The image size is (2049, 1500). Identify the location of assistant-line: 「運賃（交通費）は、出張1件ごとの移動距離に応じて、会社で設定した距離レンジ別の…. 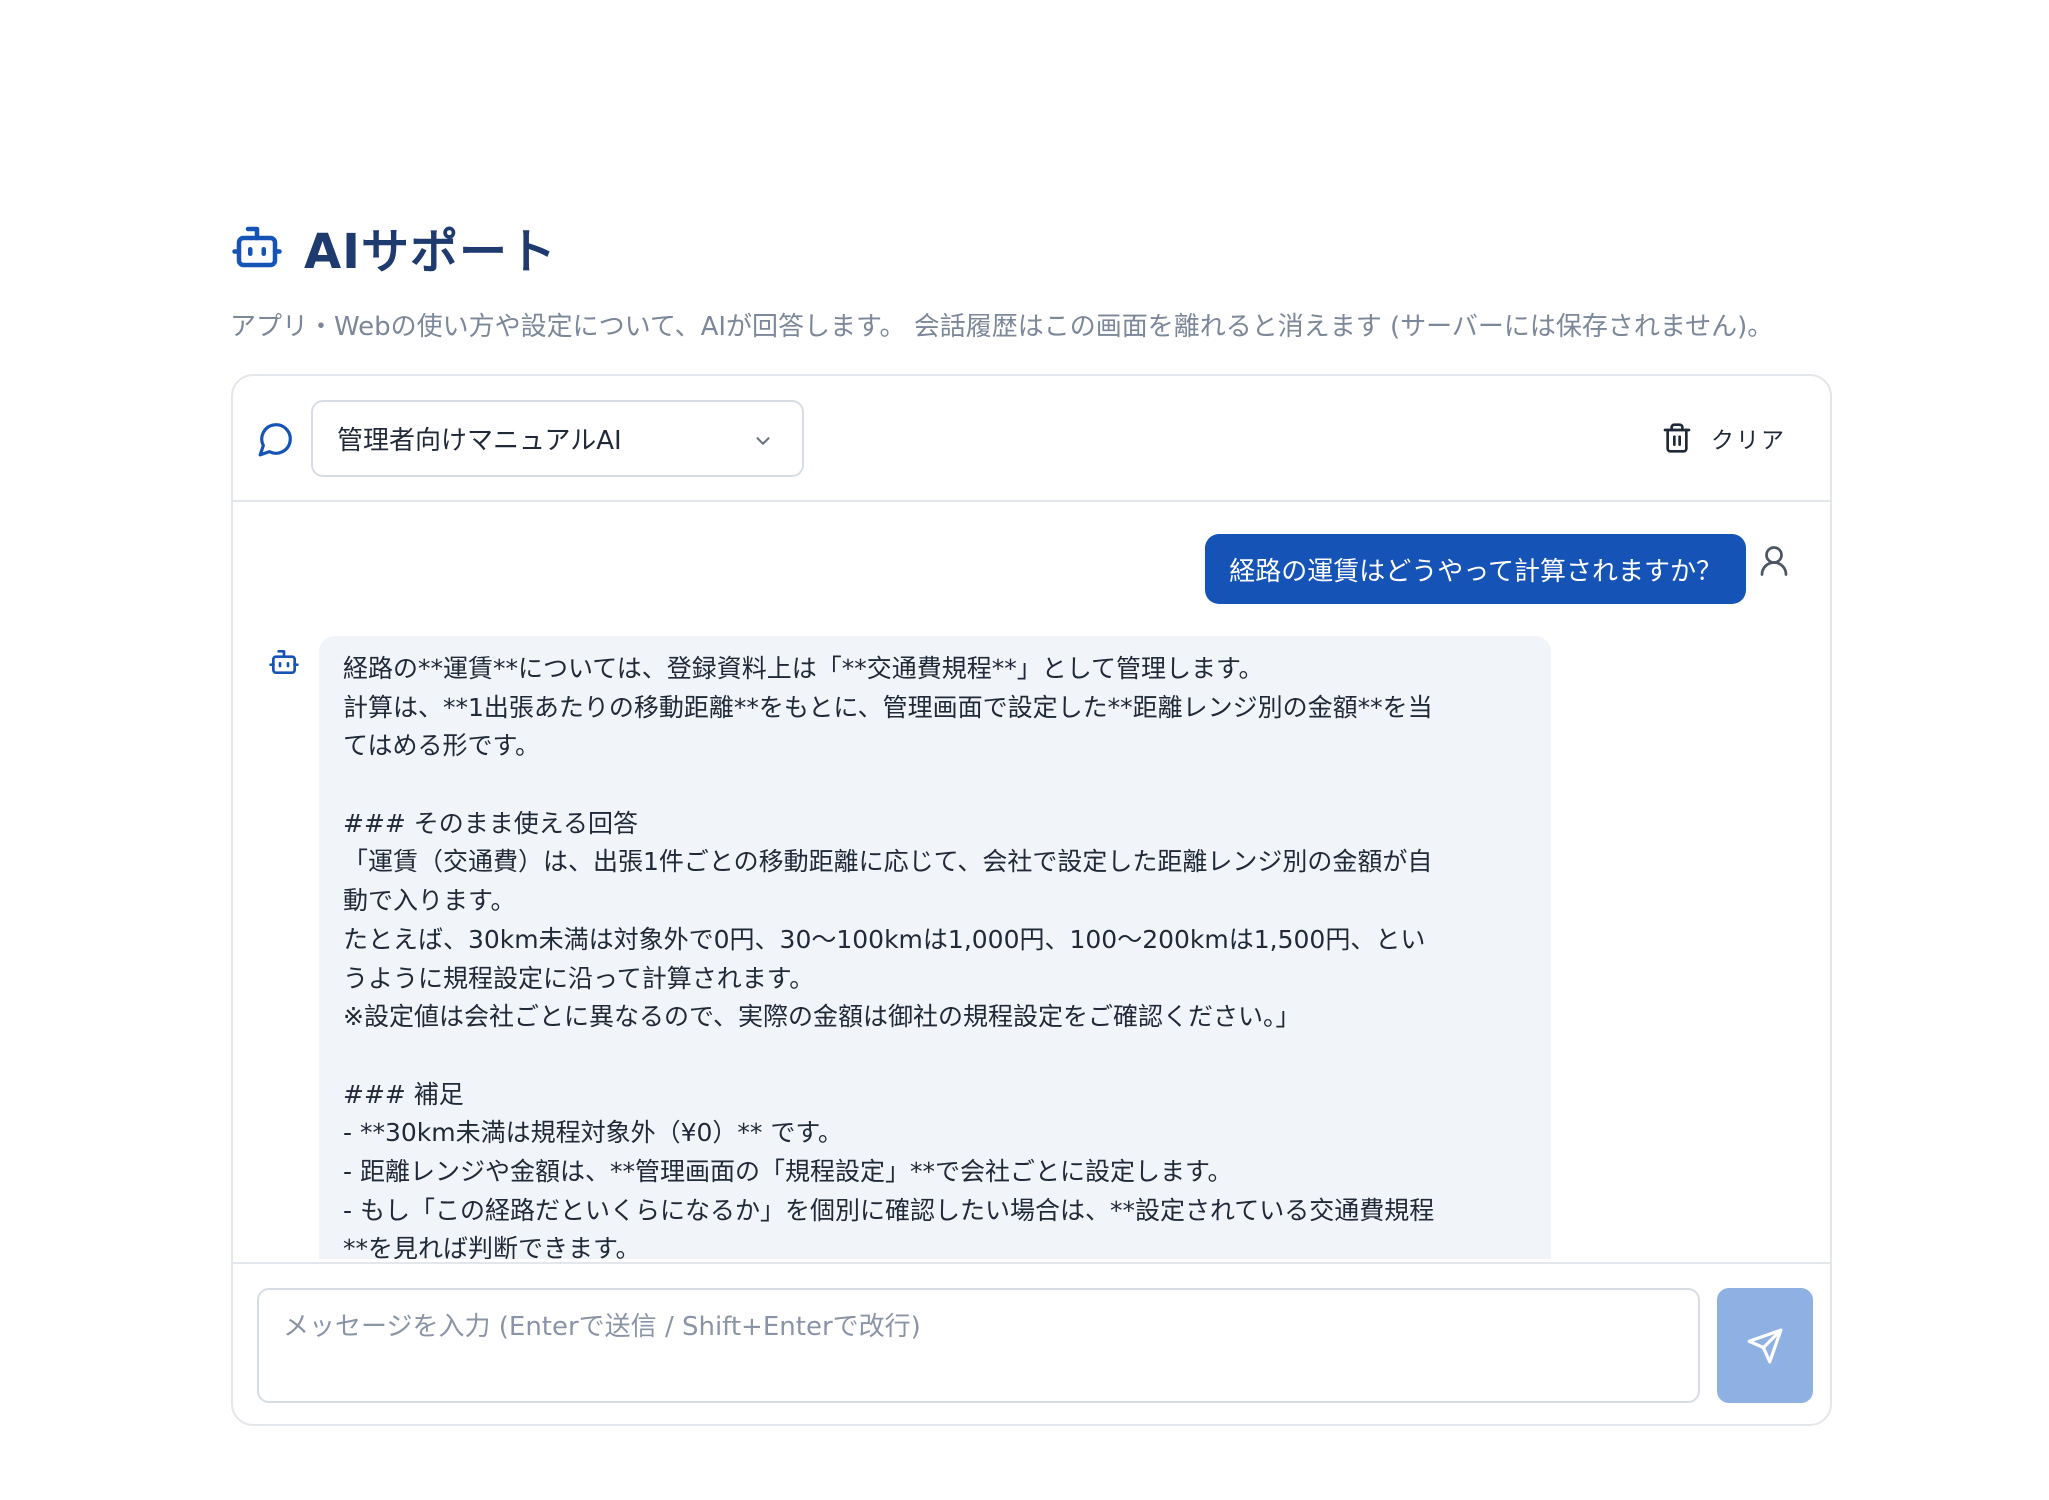
(888, 862).